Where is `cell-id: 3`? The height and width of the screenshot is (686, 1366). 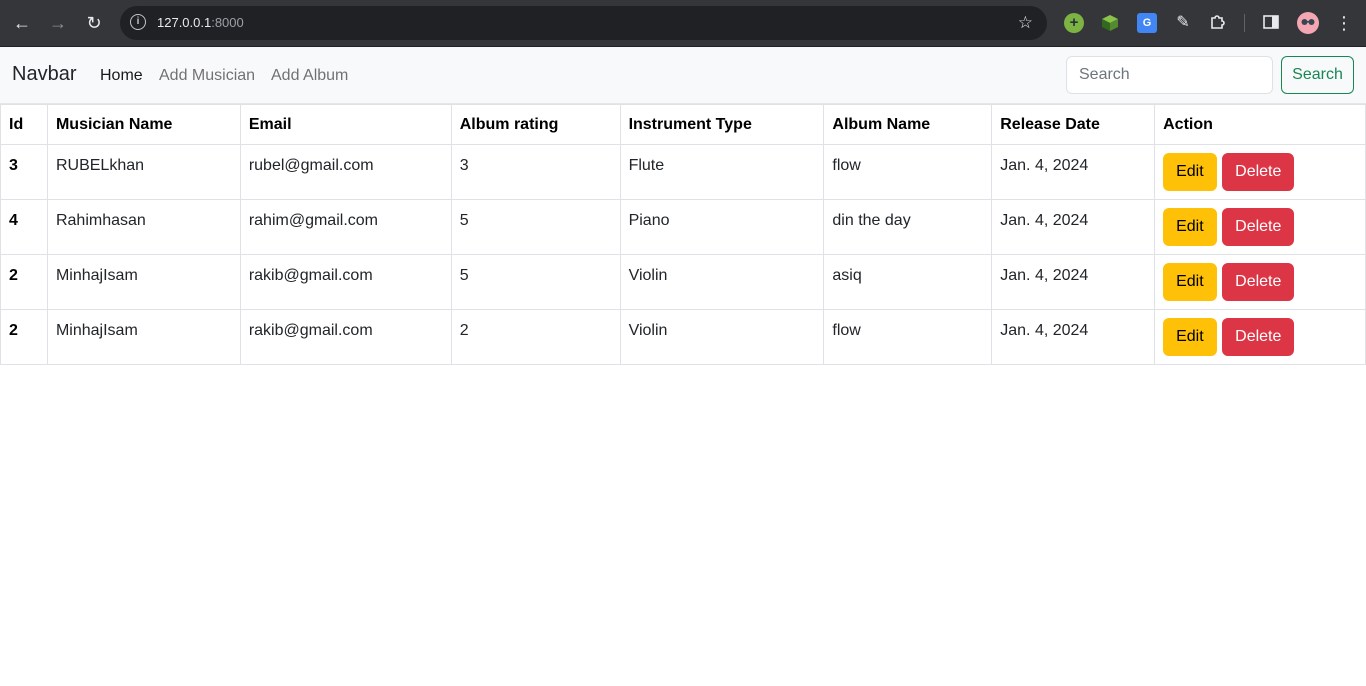 cell-id: 3 is located at coordinates (24, 172).